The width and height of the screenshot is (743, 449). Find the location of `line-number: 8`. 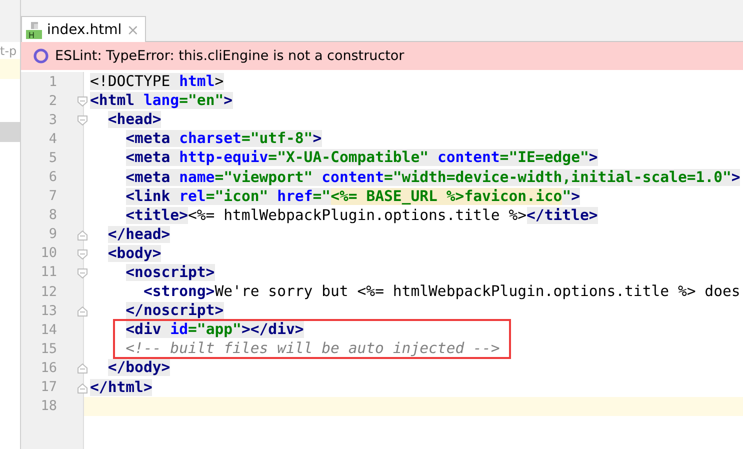

line-number: 8 is located at coordinates (52, 215).